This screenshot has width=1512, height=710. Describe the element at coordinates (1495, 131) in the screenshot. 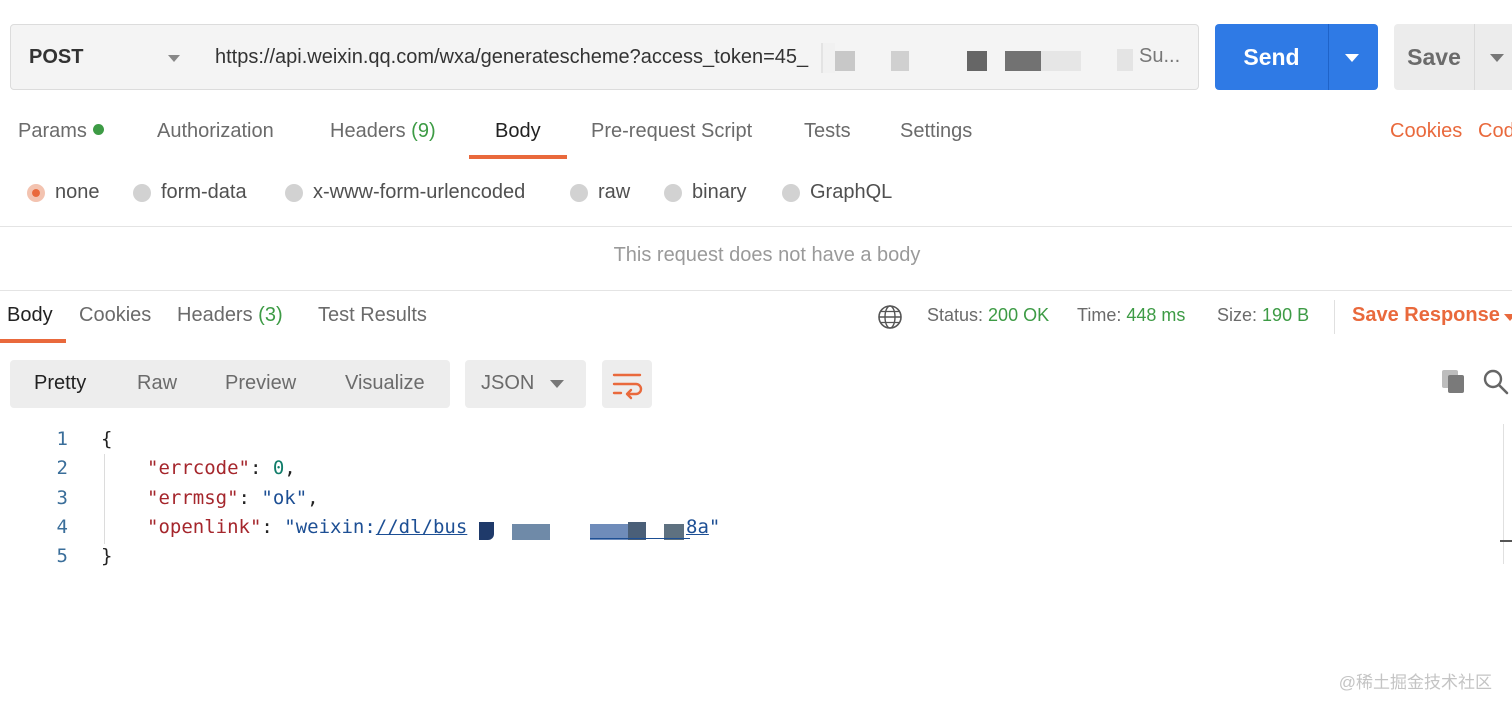

I see `code-link: Cod` at that location.